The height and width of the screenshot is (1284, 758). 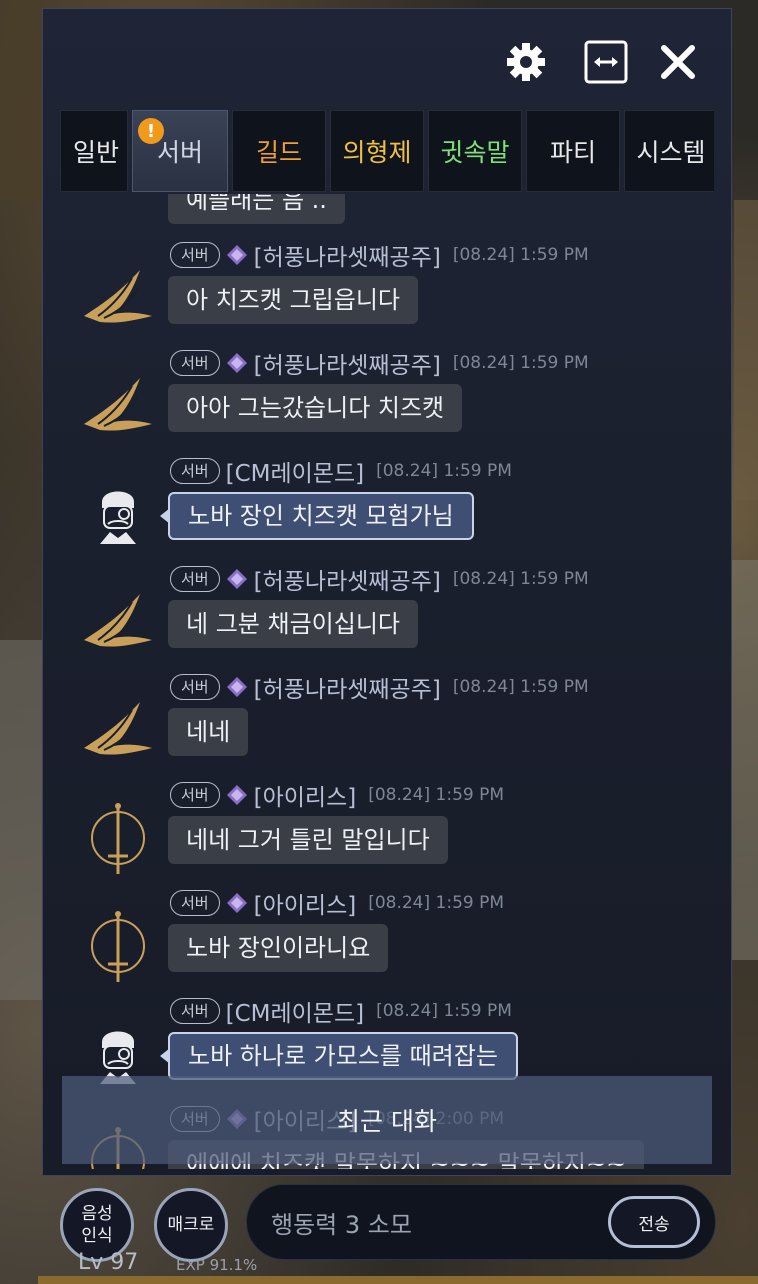 I want to click on tab-guild: 길드, so click(x=279, y=151).